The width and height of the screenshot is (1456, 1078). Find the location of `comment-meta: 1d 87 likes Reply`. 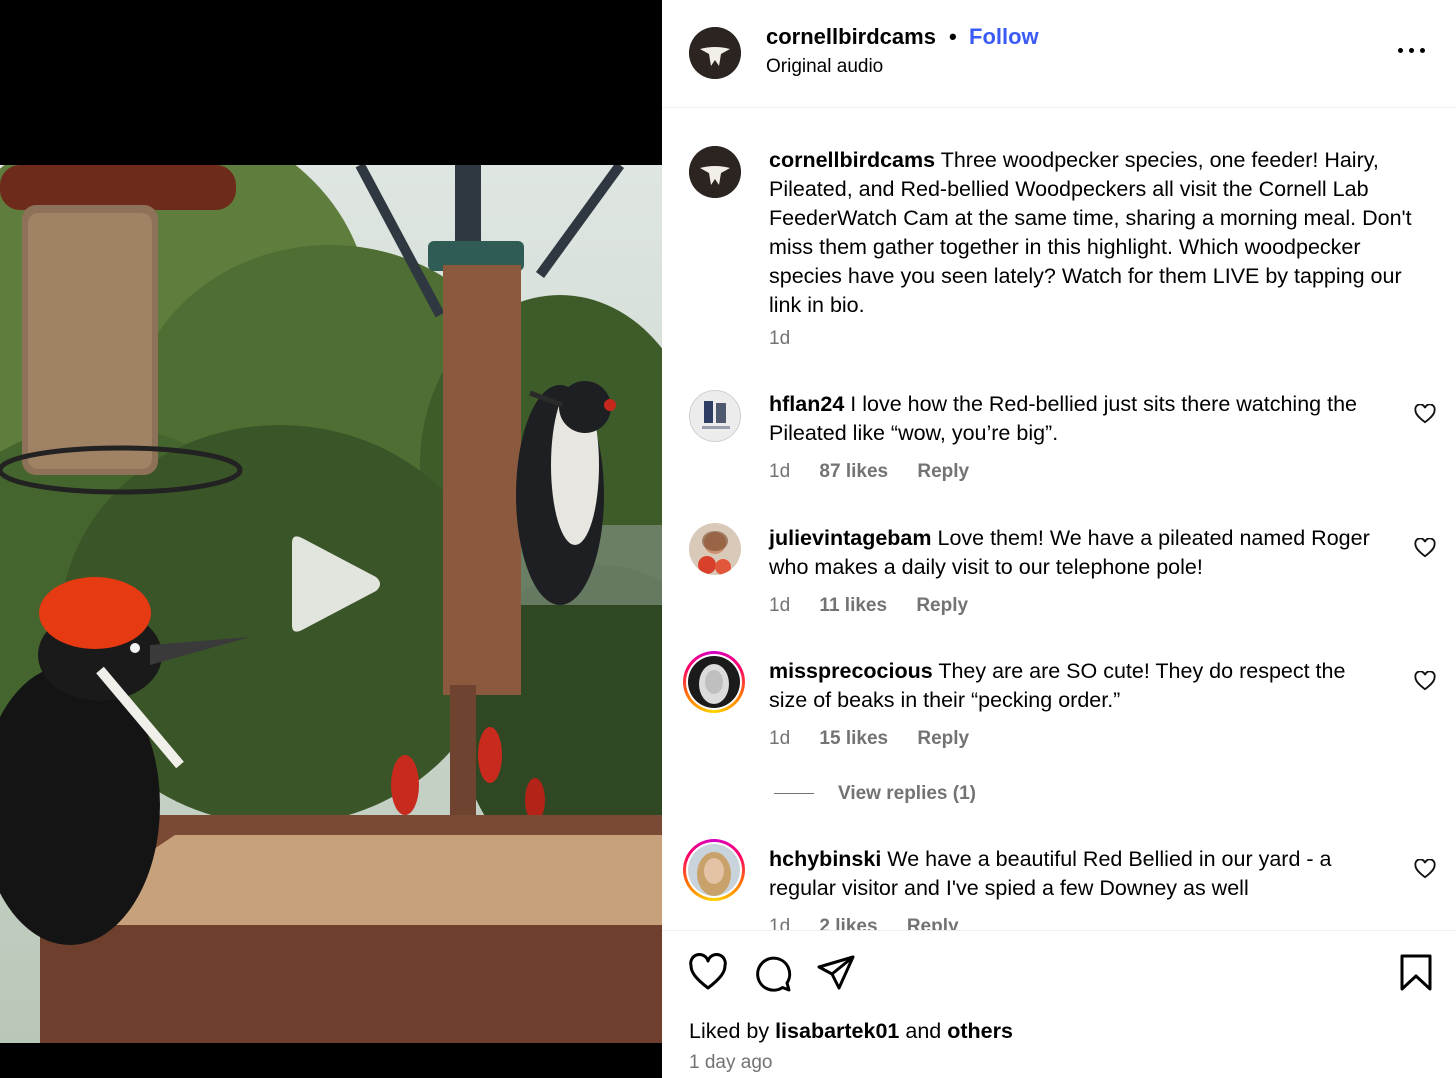

comment-meta: 1d 87 likes Reply is located at coordinates (881, 472).